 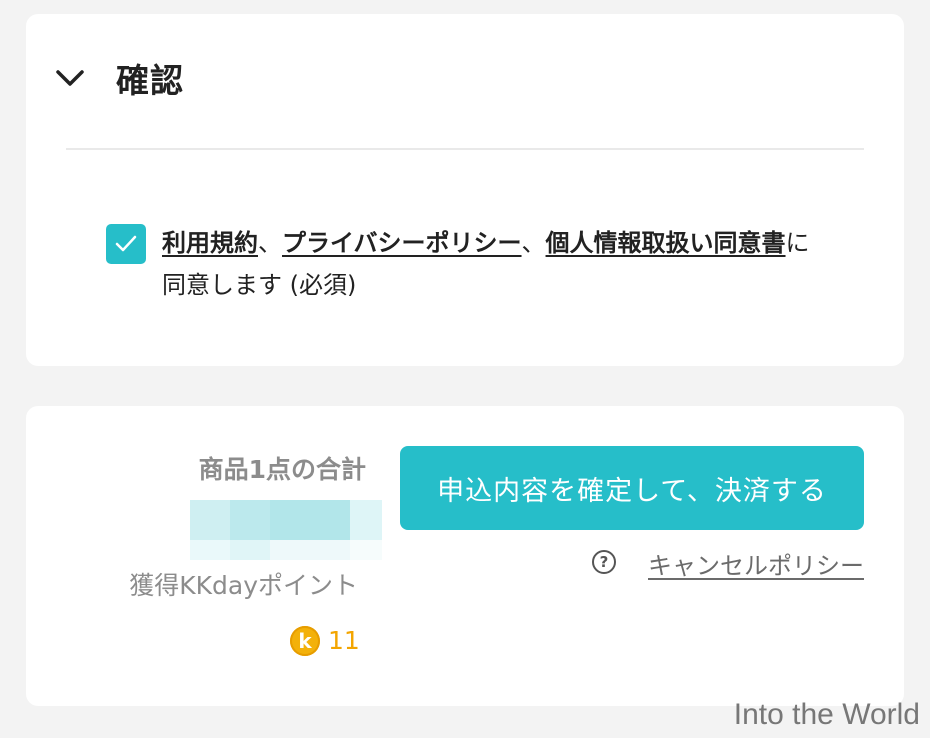 What do you see at coordinates (243, 585) in the screenshot?
I see `points-label: 獲得KKdayポイント` at bounding box center [243, 585].